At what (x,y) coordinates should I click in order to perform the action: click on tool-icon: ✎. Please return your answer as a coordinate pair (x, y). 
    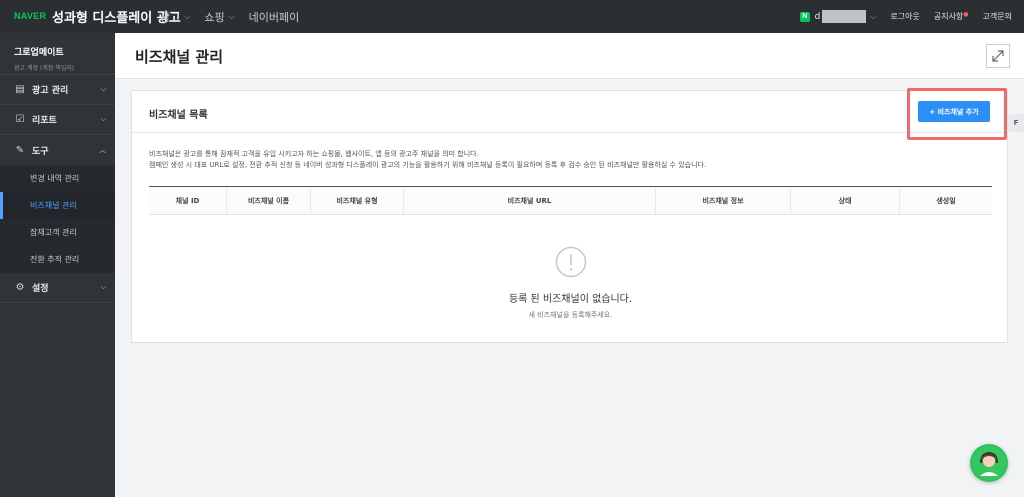
    Looking at the image, I should click on (20, 150).